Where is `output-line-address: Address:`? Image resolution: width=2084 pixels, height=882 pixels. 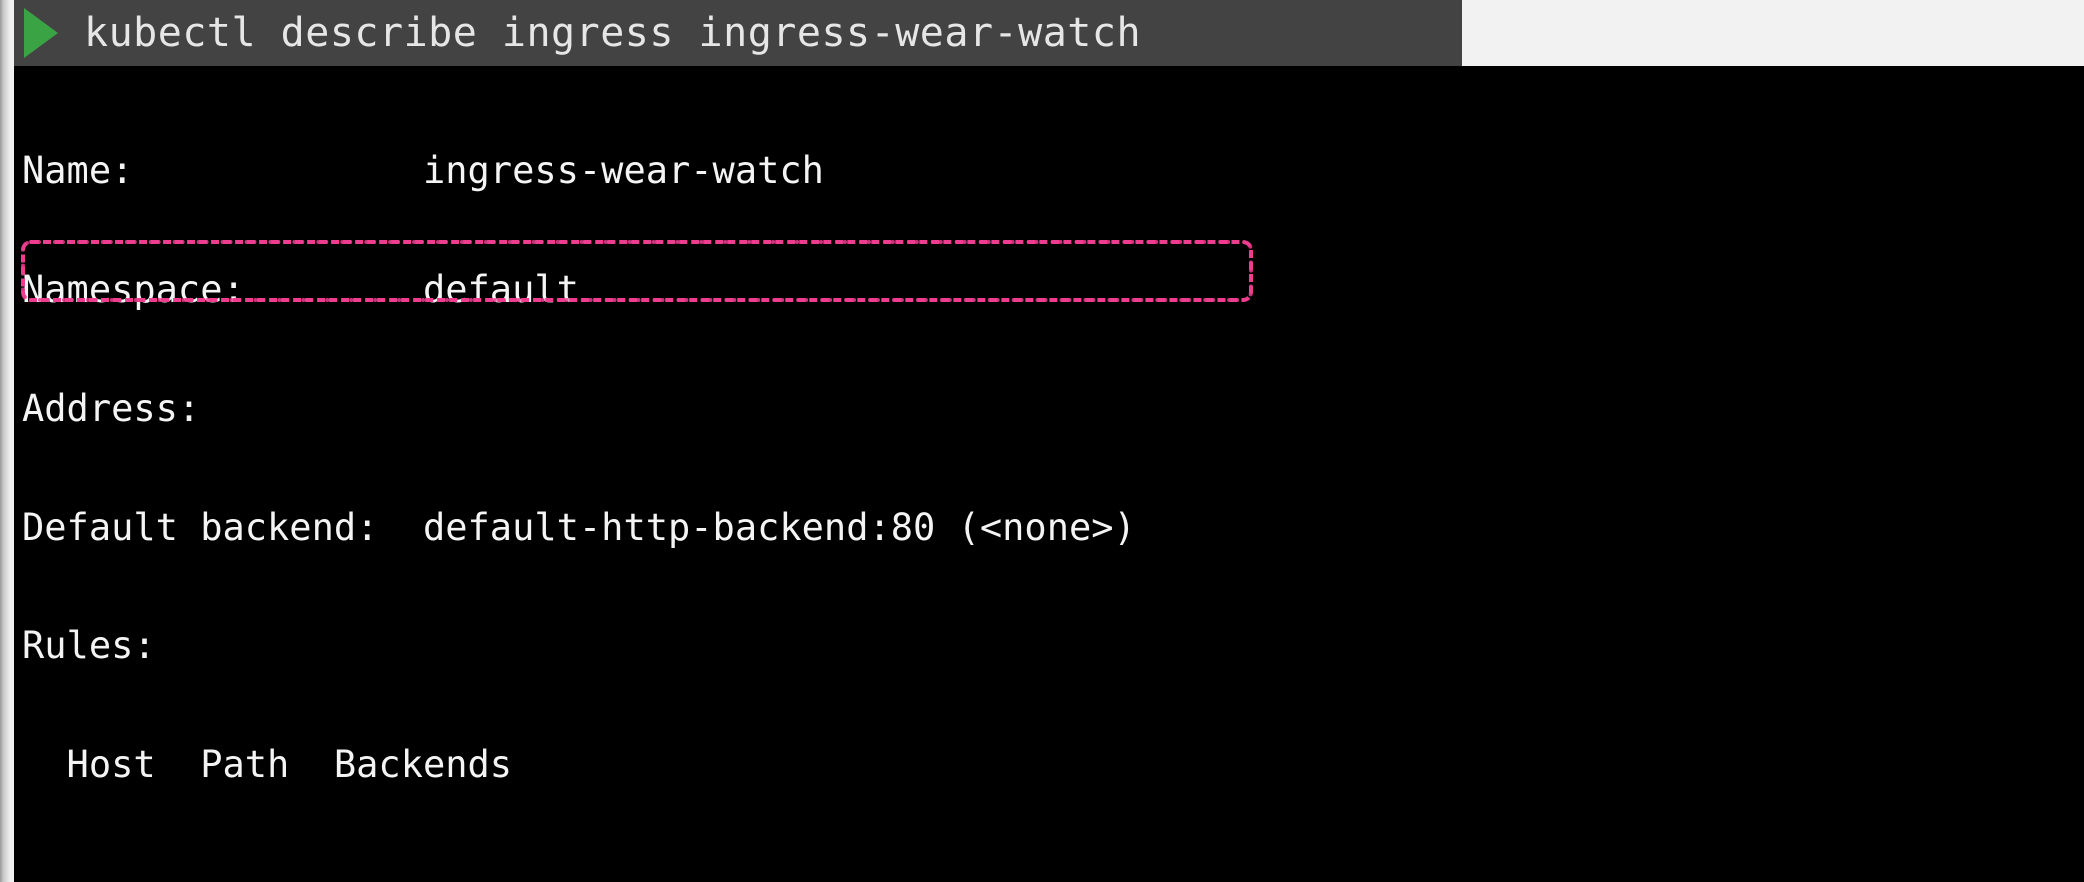
output-line-address: Address: is located at coordinates (111, 408).